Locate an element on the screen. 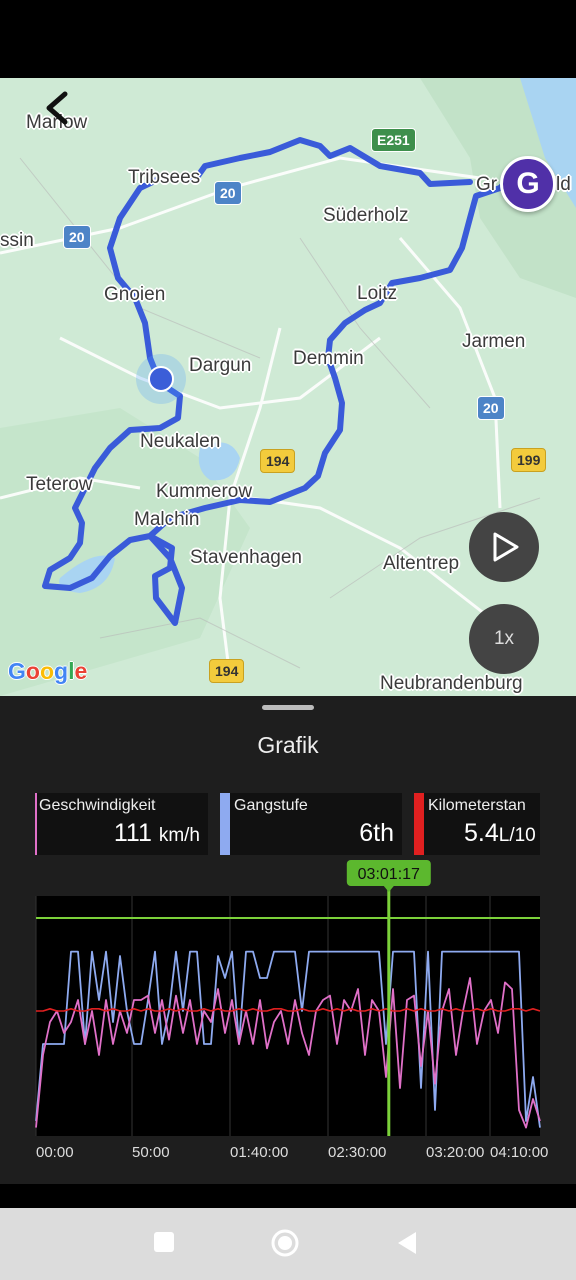 The width and height of the screenshot is (576, 1280). place-label: Tribsees is located at coordinates (164, 177).